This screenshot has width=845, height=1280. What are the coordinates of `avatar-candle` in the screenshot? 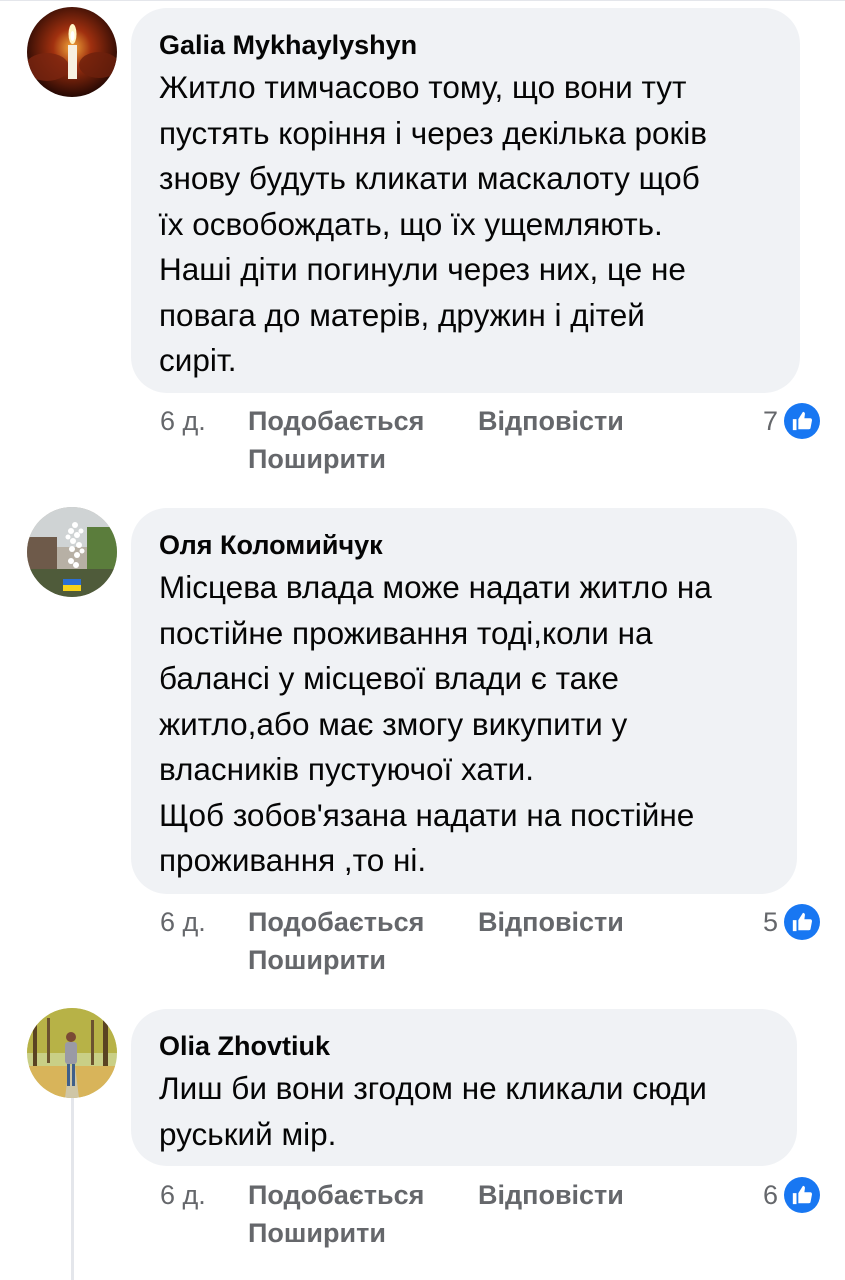 It's located at (72, 52).